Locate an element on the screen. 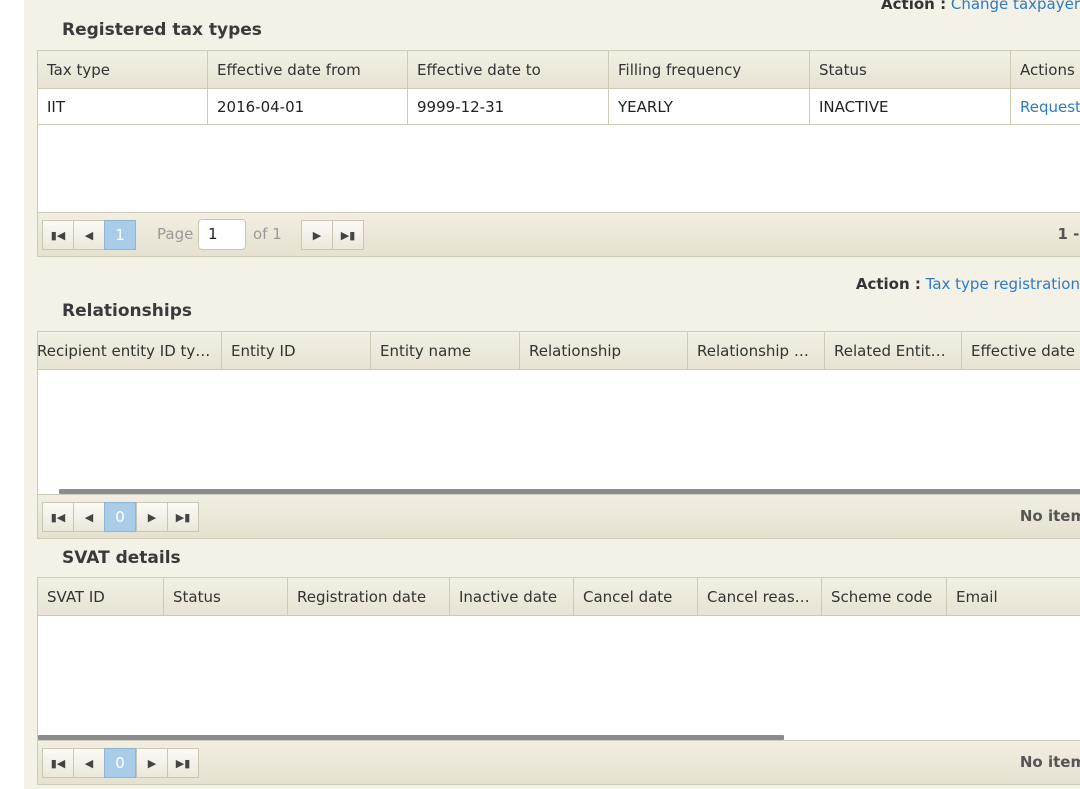 The width and height of the screenshot is (1080, 789). column-header-inactive-date: Inactive date is located at coordinates (512, 596).